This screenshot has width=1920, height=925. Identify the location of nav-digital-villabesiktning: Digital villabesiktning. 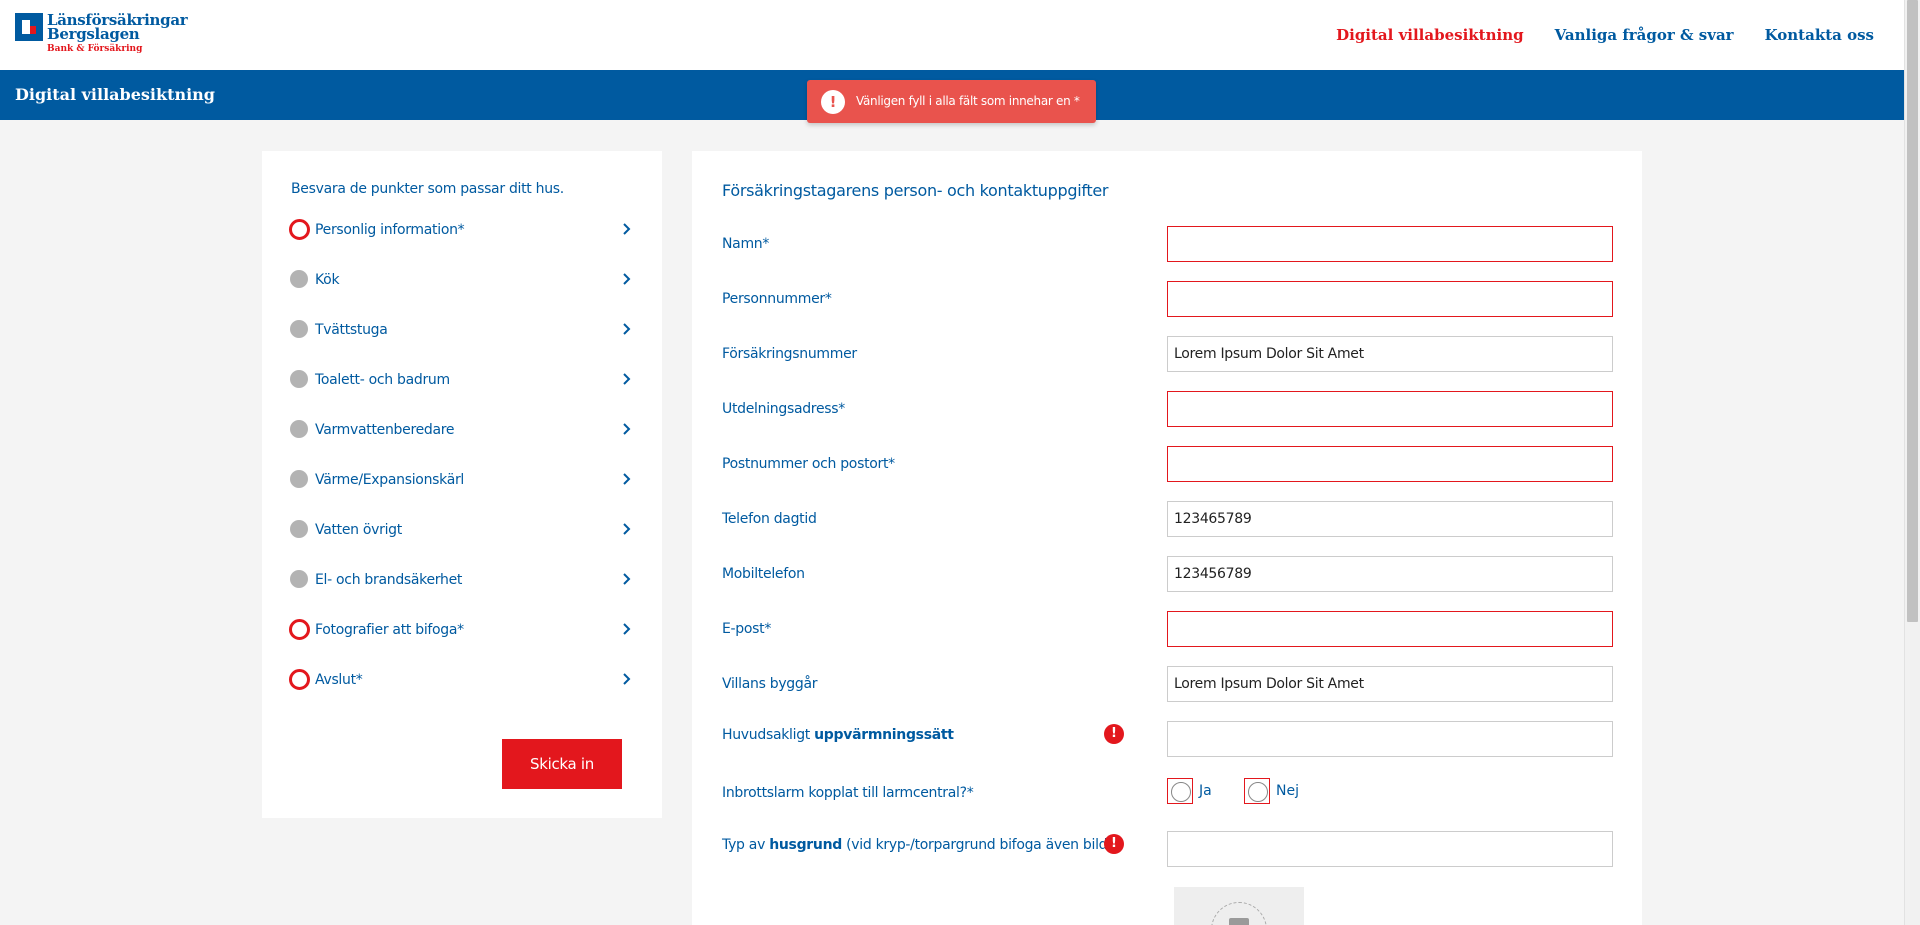
(1430, 35).